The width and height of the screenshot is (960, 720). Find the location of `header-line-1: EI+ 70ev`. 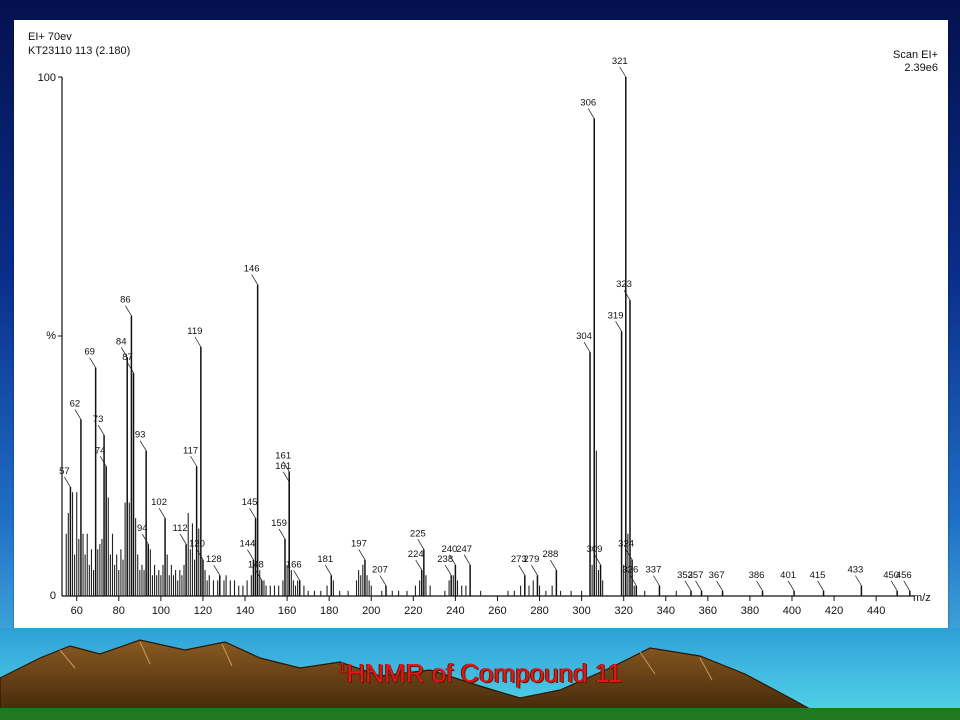

header-line-1: EI+ 70ev is located at coordinates (50, 37).